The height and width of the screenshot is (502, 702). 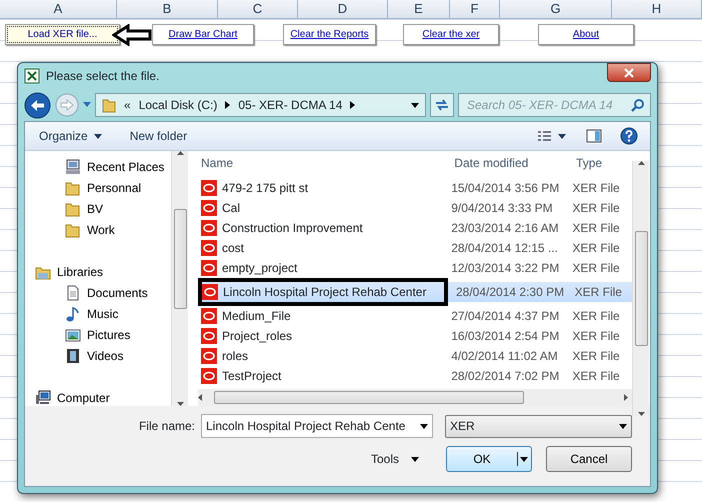 What do you see at coordinates (556, 9) in the screenshot?
I see `column-header: G` at bounding box center [556, 9].